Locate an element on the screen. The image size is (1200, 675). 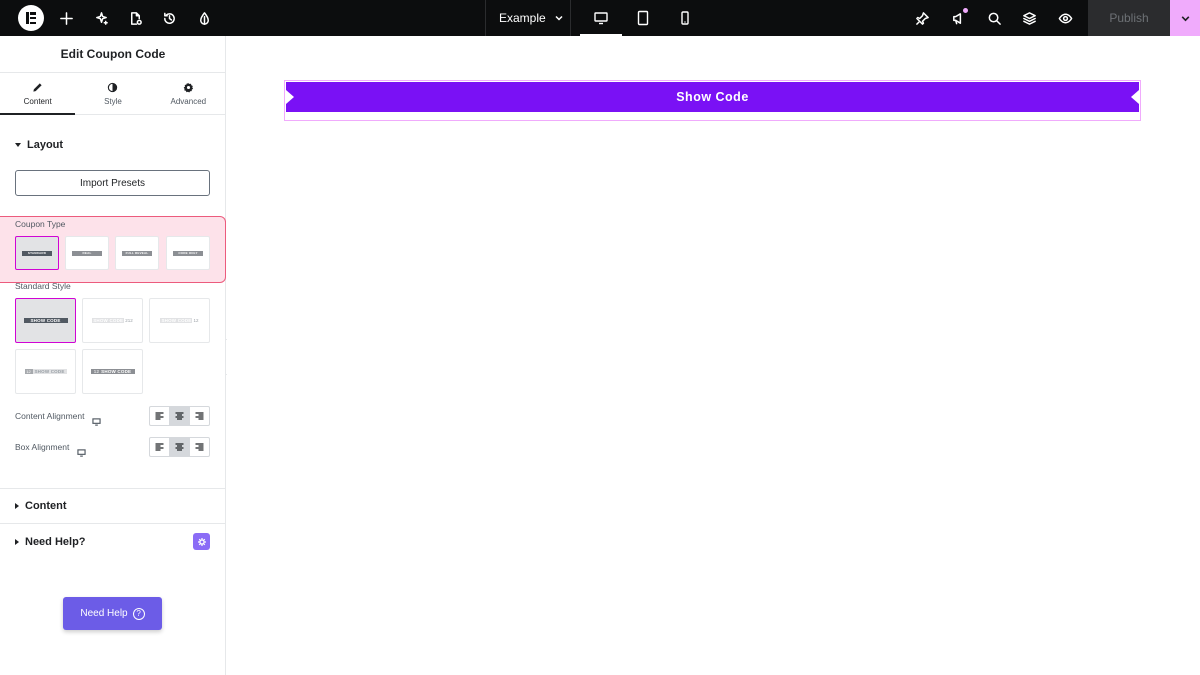
need-help-section-toggle: Need Help? is located at coordinates (50, 542).